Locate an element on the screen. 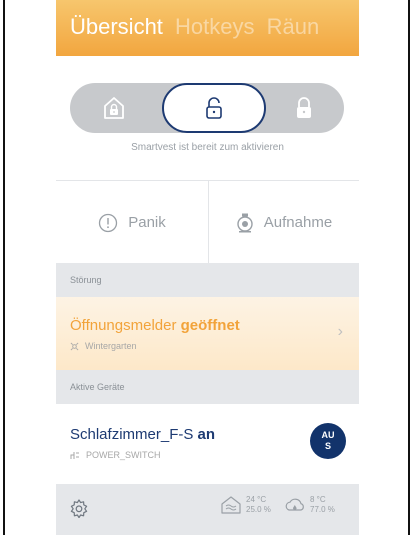 Image resolution: width=414 pixels, height=535 pixels. device-name: Schlafzimmer_F-S is located at coordinates (132, 434).